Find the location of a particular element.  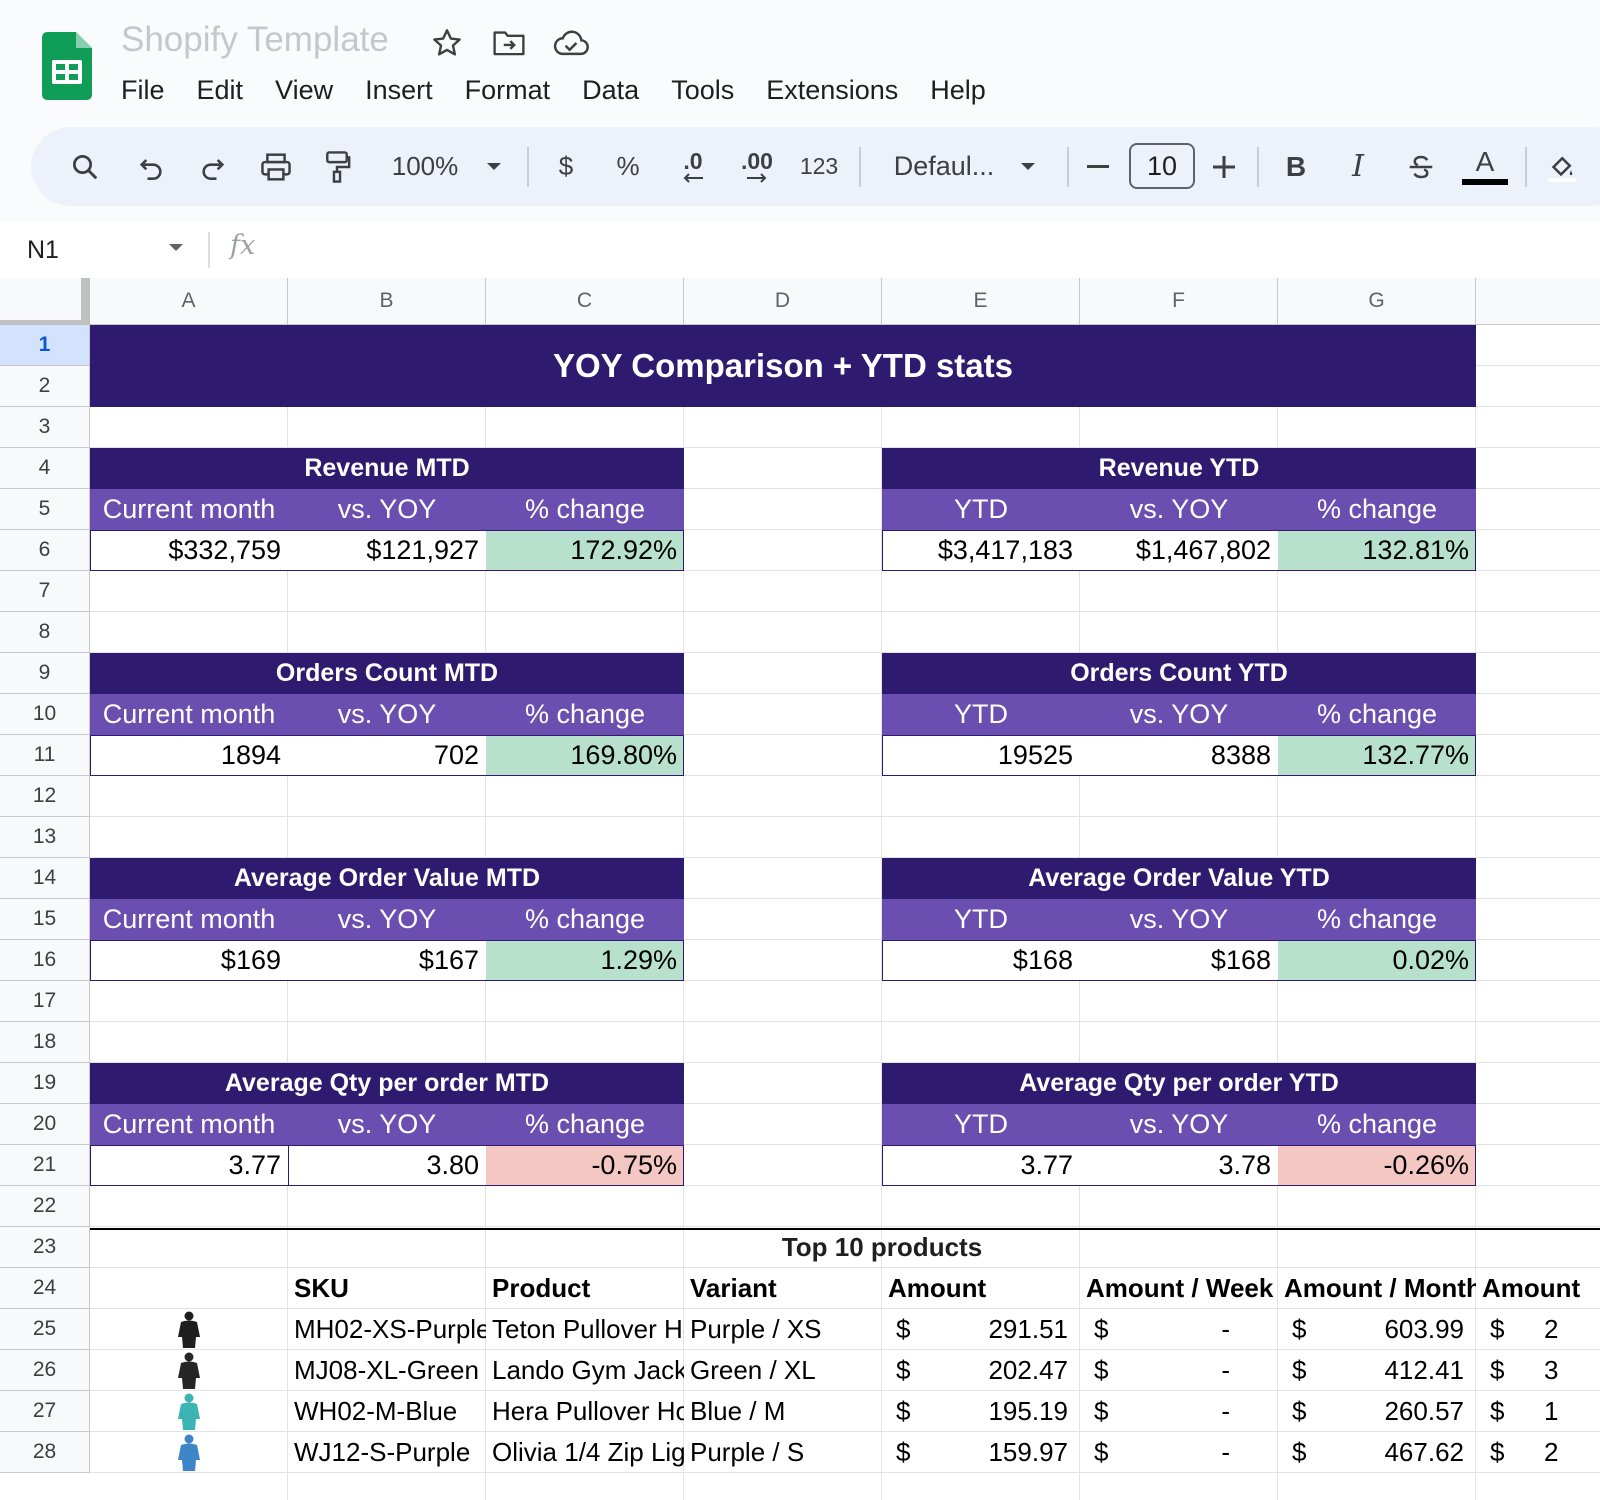

column-header-b: B is located at coordinates (387, 301).